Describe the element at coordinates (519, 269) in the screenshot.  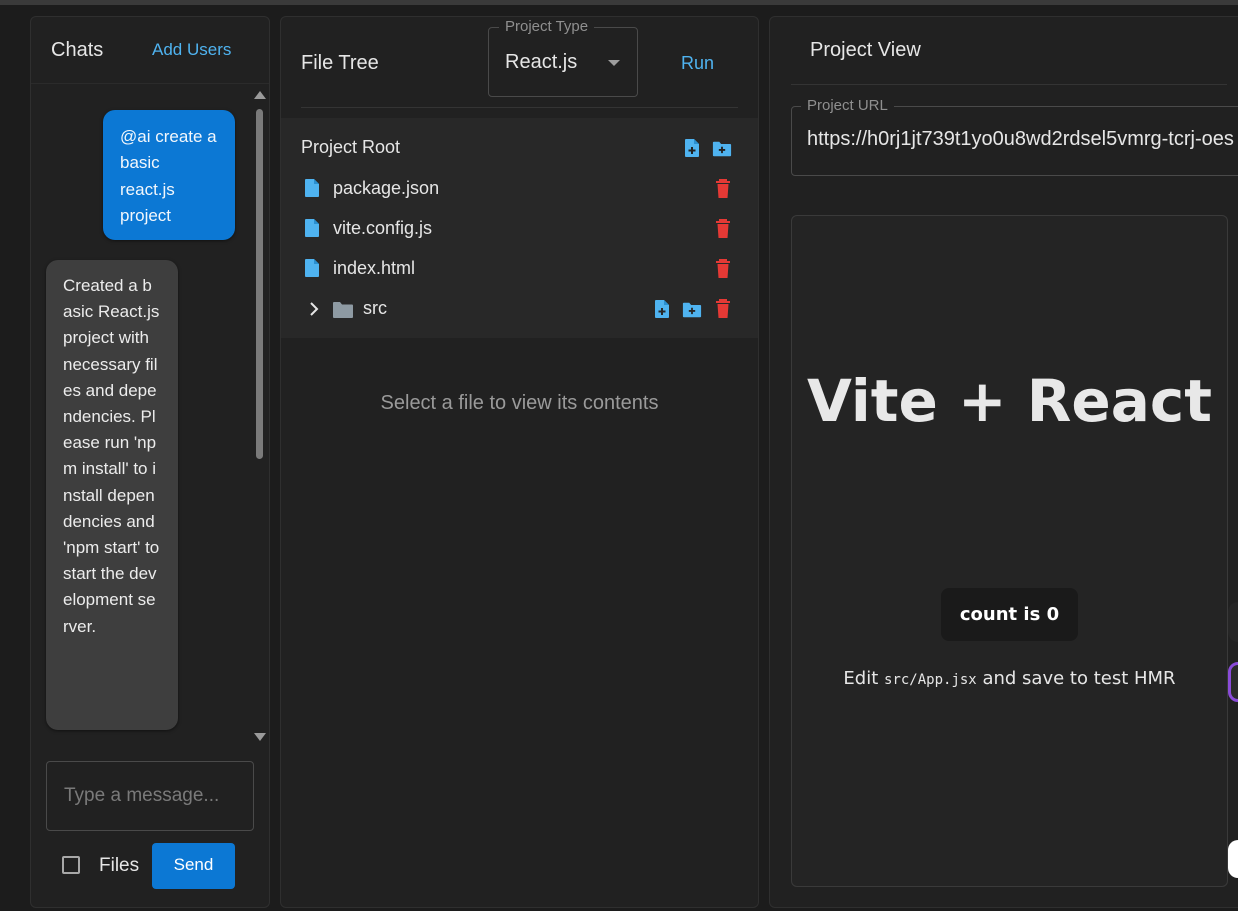
I see `file-row-index-html: index.html` at that location.